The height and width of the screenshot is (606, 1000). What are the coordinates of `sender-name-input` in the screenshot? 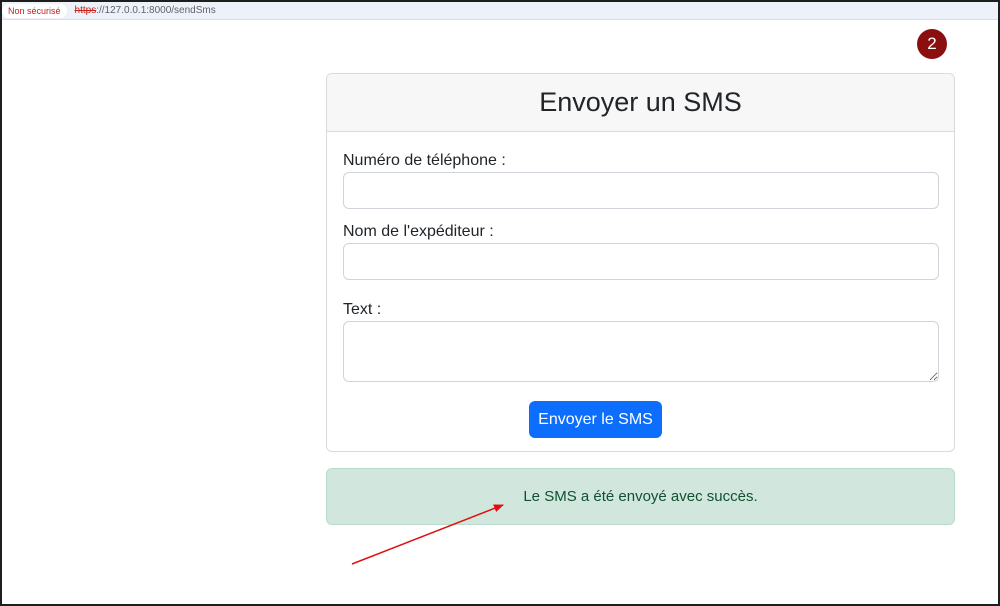 It's located at (641, 261).